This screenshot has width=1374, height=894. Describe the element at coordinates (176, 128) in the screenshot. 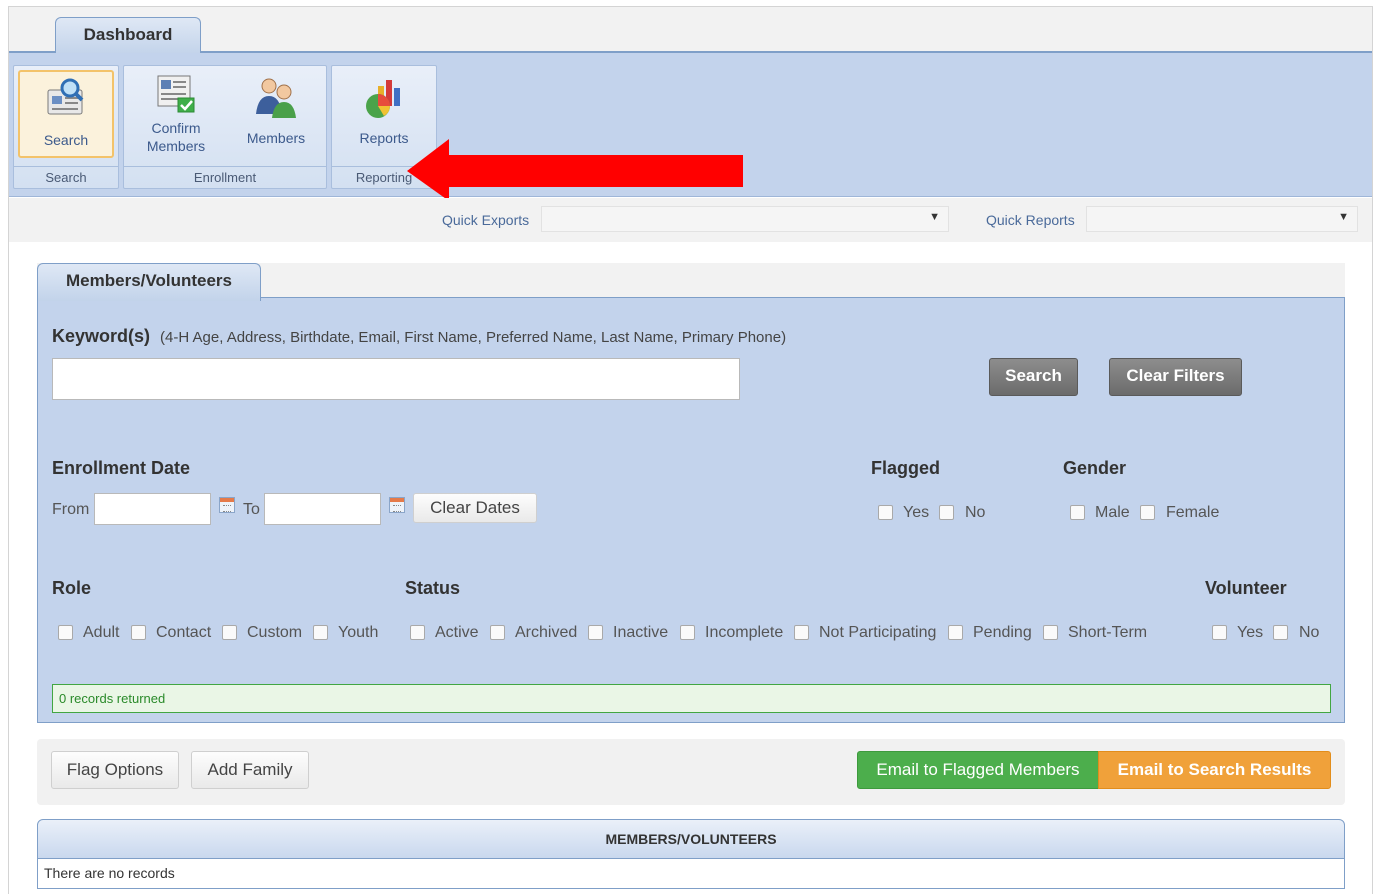

I see `confirm-label-line1: Confirm` at that location.